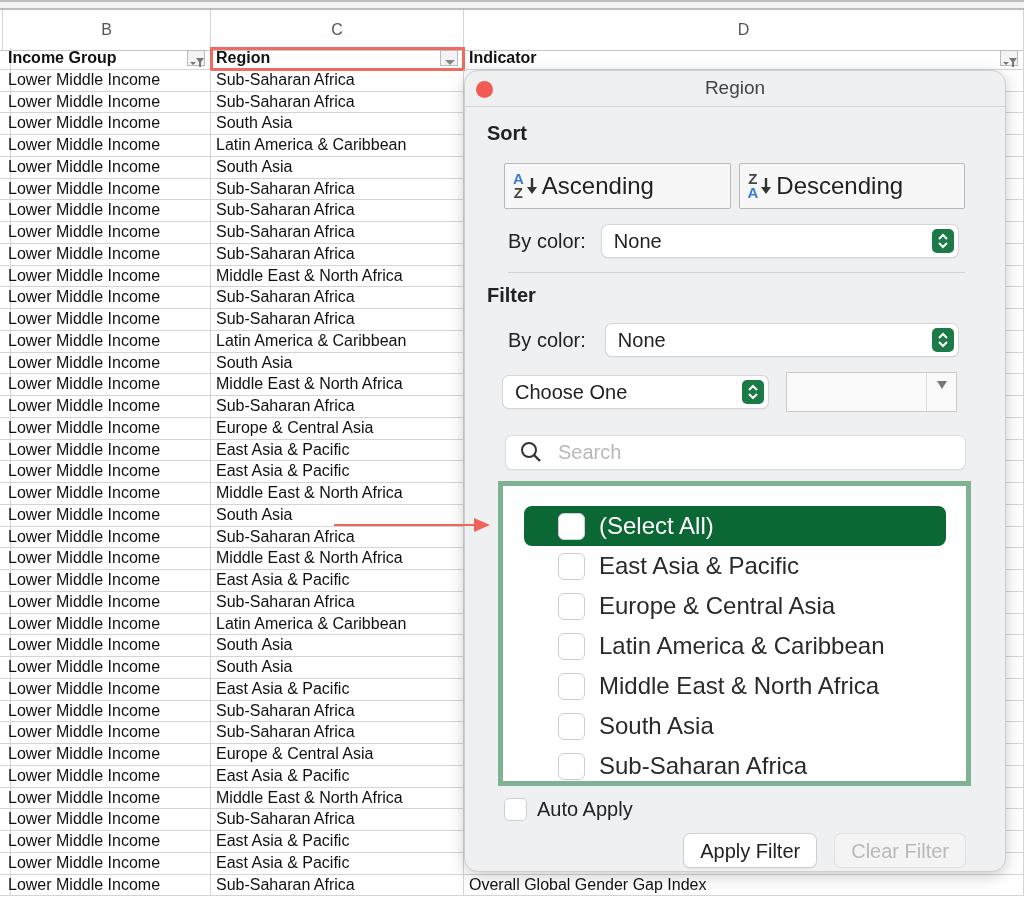  What do you see at coordinates (735, 646) in the screenshot?
I see `filter-option: Latin America & Caribbean` at bounding box center [735, 646].